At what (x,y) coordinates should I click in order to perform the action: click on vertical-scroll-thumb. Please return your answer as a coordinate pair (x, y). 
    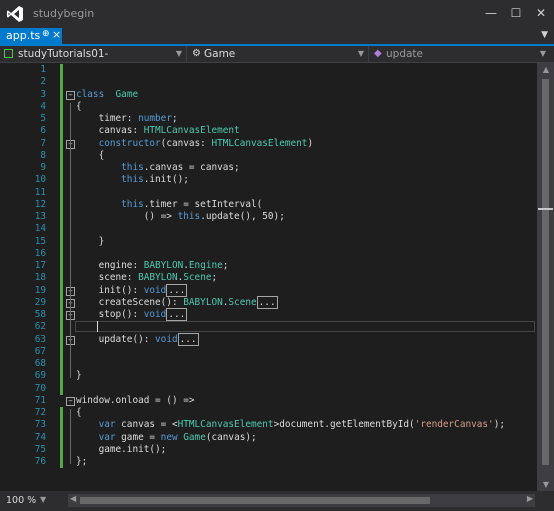
    Looking at the image, I should click on (545, 272).